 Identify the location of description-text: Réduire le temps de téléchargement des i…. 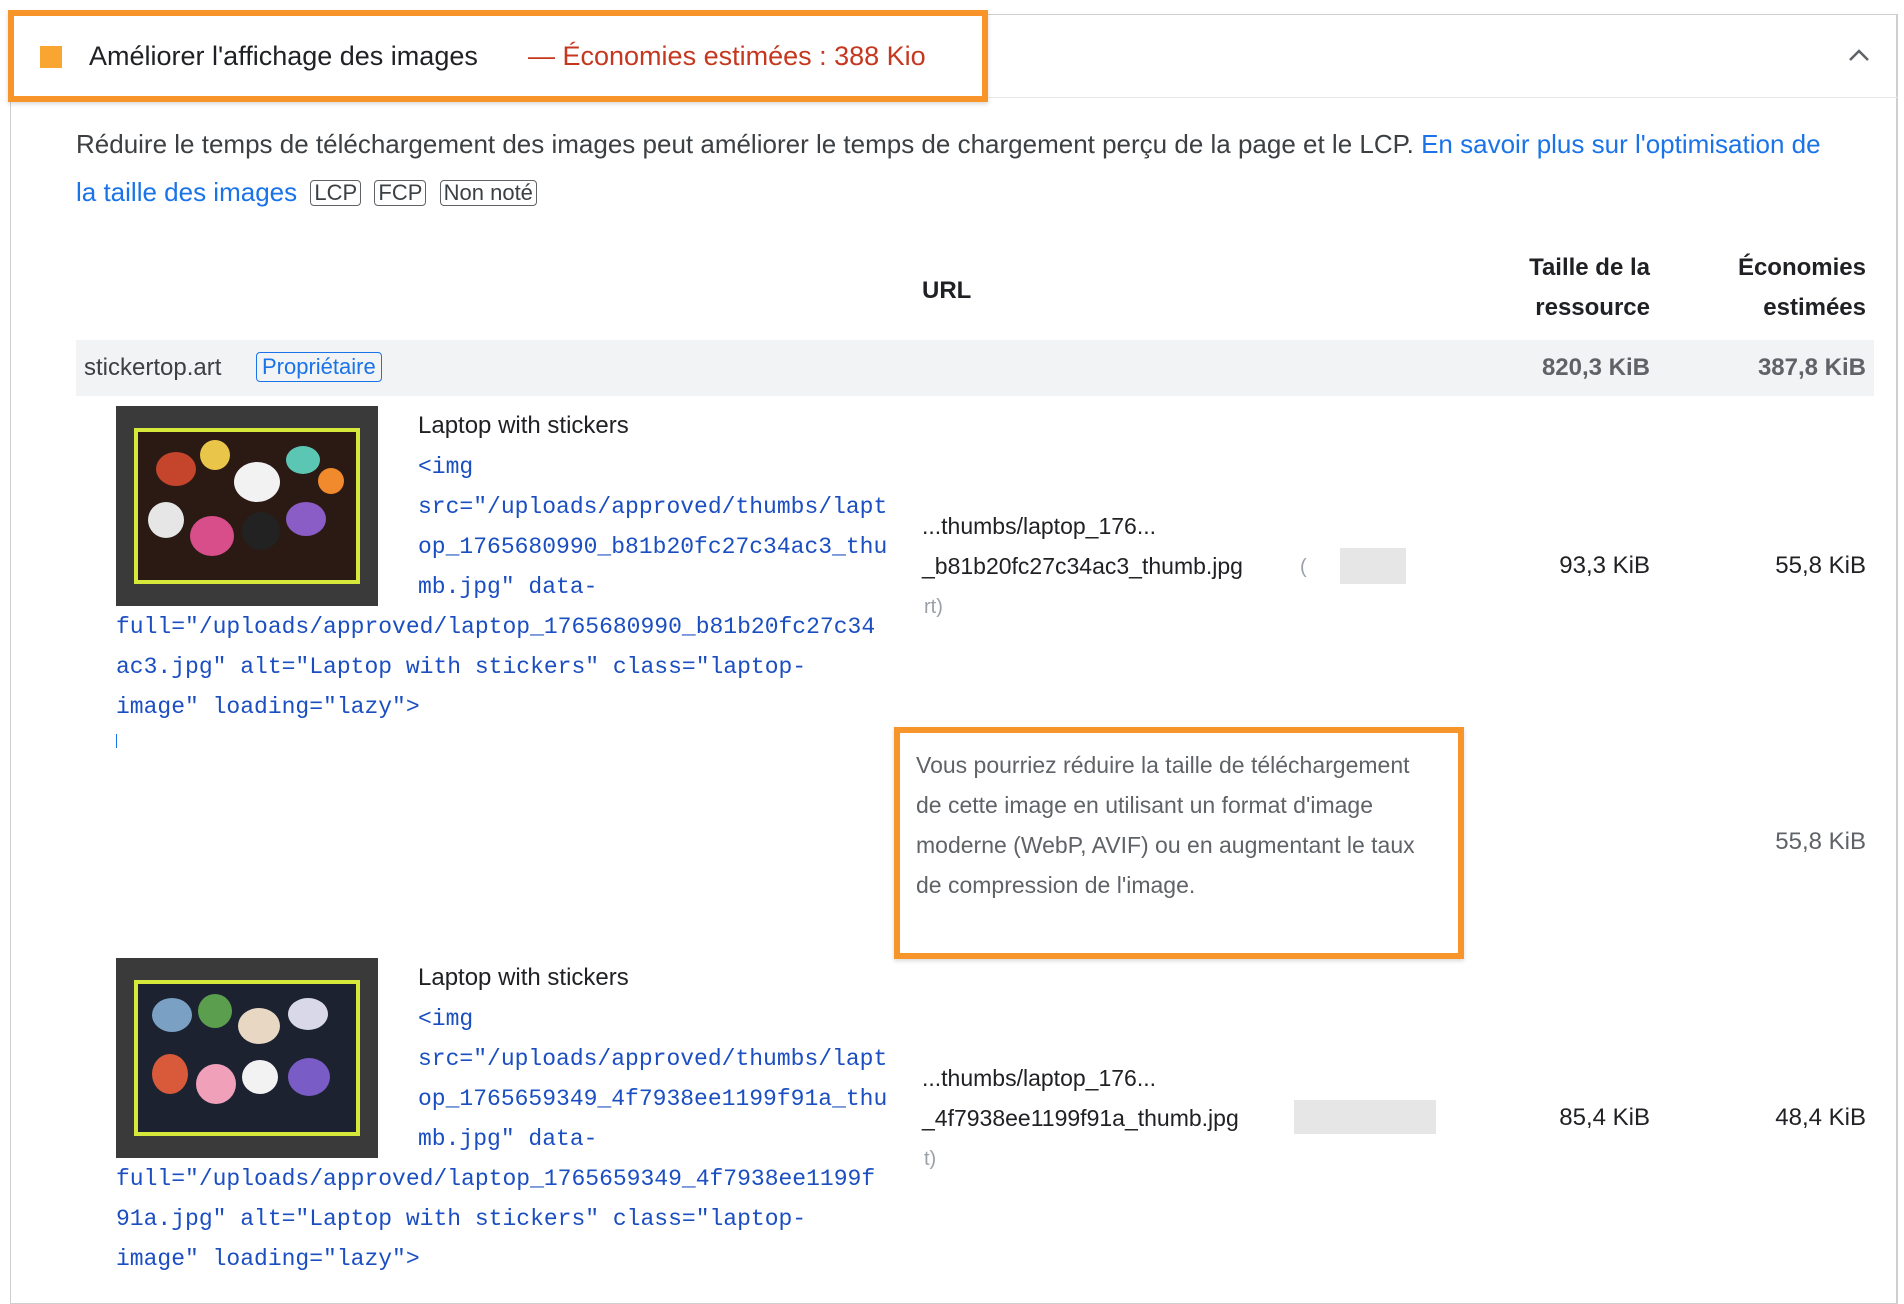
(745, 144).